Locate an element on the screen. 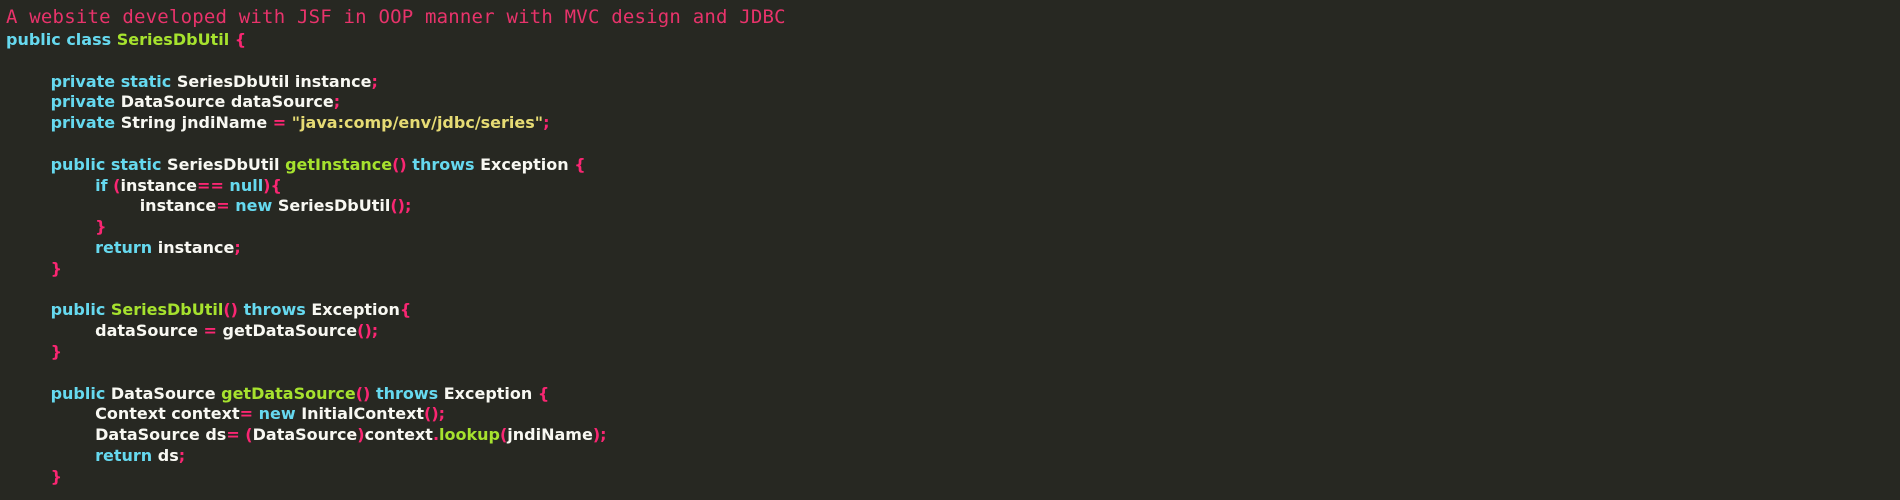 Image resolution: width=1900 pixels, height=500 pixels. code-line: return ds; is located at coordinates (306, 456).